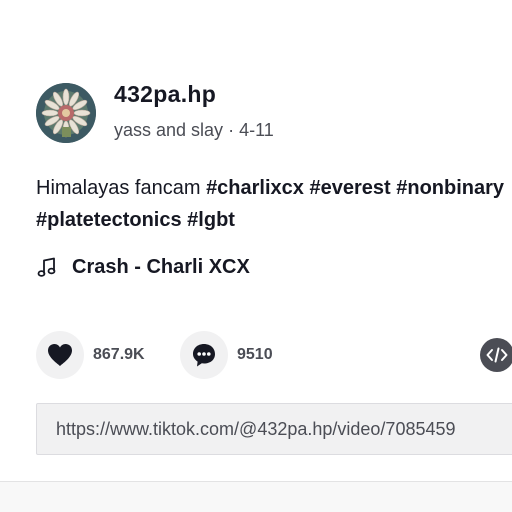 This screenshot has height=512, width=512. I want to click on music-title: Crash - Charli XCX, so click(161, 266).